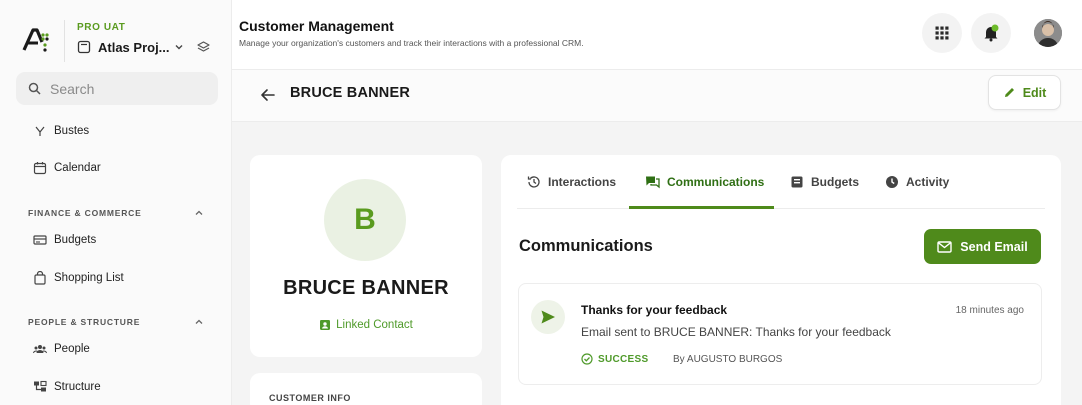 The height and width of the screenshot is (405, 1082). Describe the element at coordinates (835, 182) in the screenshot. I see `tab-label: Budgets` at that location.